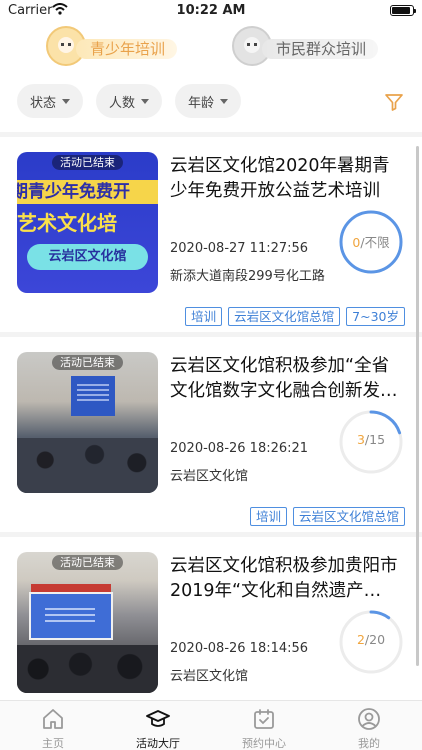 This screenshot has height=750, width=422. What do you see at coordinates (375, 242) in the screenshot?
I see `capacity-text: /不限` at bounding box center [375, 242].